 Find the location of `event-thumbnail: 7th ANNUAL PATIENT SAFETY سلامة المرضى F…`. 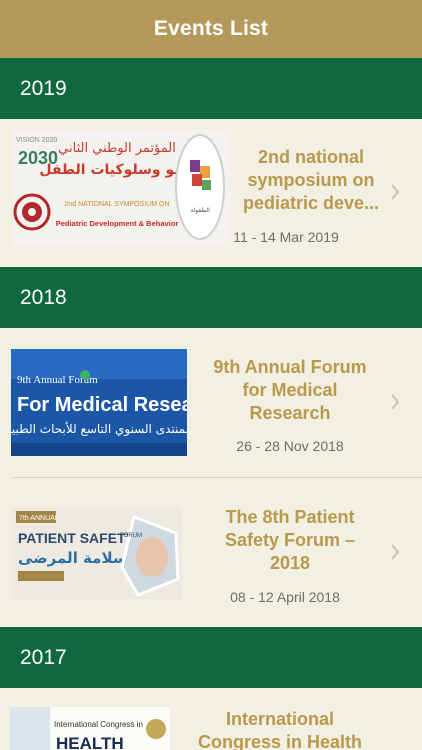

event-thumbnail: 7th ANNUAL PATIENT SAFETY سلامة المرضى F… is located at coordinates (97, 553).